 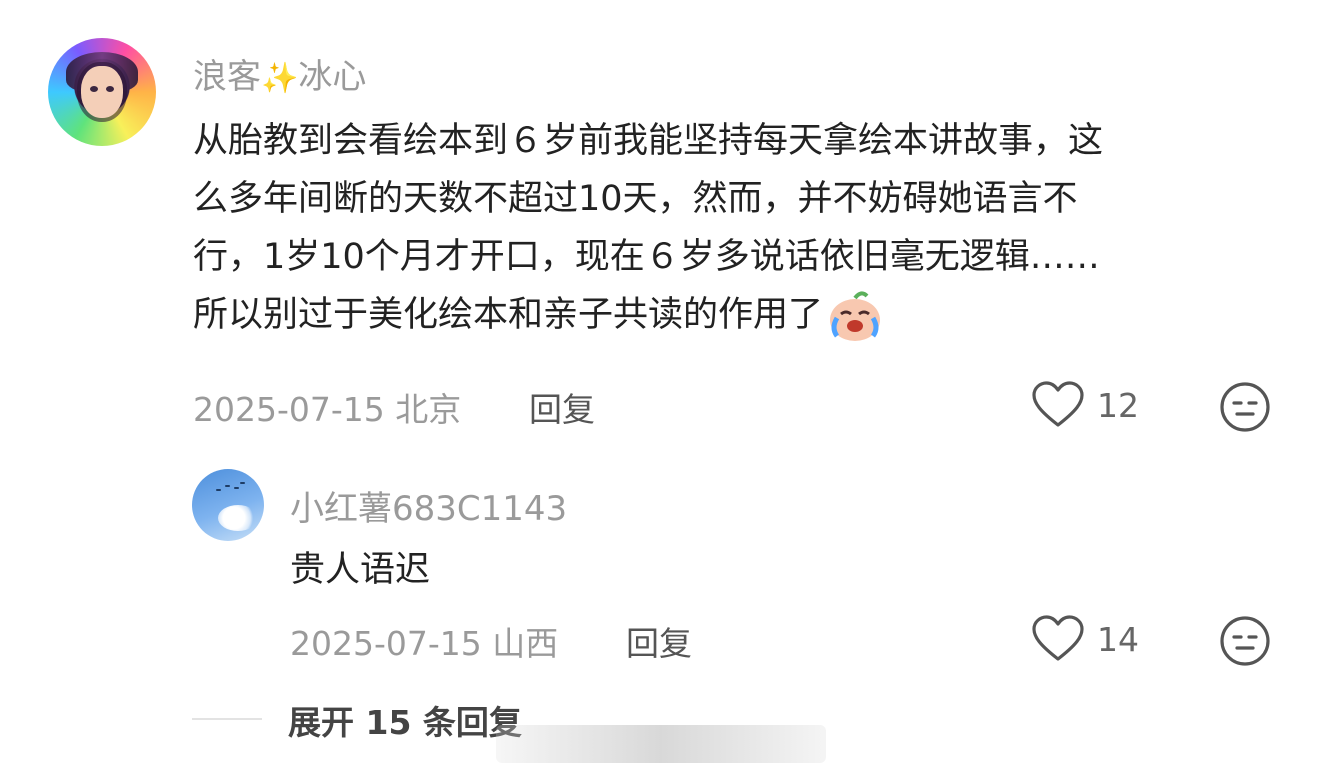 I want to click on reply-button: 回复, so click(x=562, y=407).